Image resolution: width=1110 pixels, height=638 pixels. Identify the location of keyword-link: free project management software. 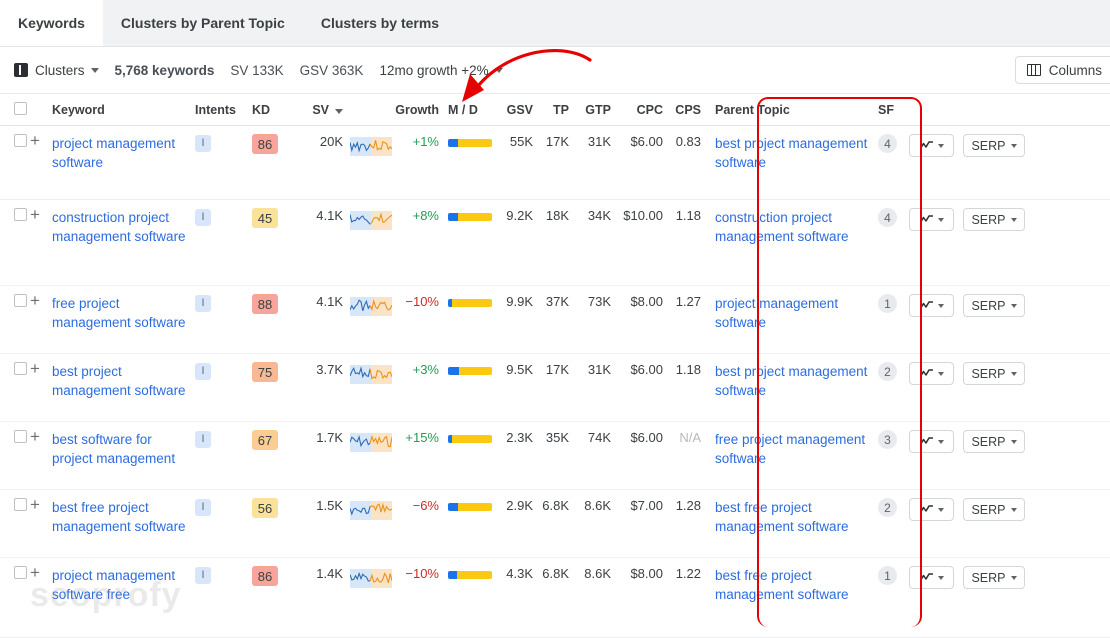
(123, 313).